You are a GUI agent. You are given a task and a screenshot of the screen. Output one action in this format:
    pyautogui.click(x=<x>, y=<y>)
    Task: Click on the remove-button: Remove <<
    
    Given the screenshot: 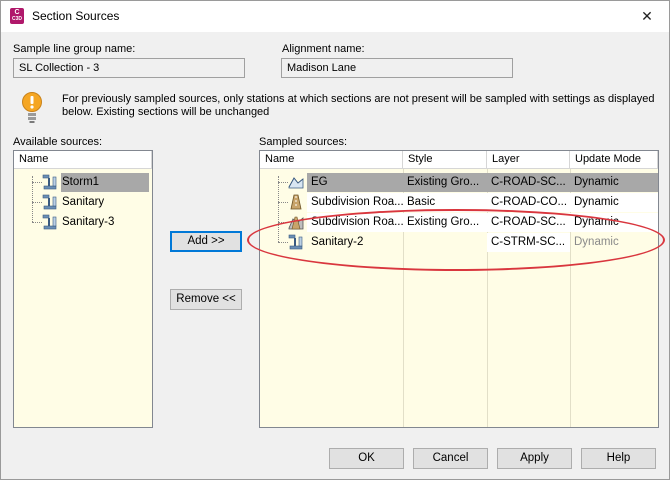 What is the action you would take?
    pyautogui.click(x=206, y=299)
    